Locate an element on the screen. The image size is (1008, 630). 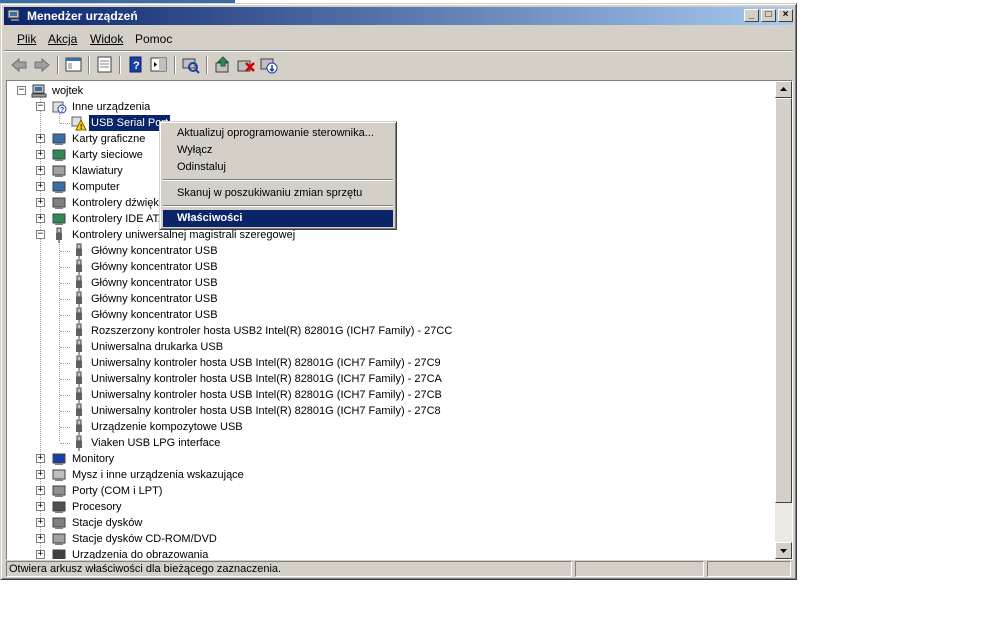
menu-plik-label: Plik is located at coordinates (27, 39).